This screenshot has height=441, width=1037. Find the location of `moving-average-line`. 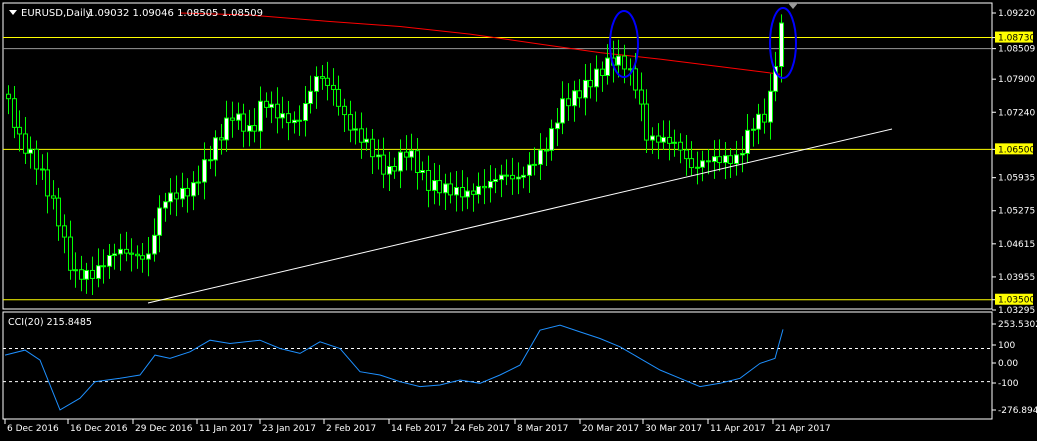

moving-average-line is located at coordinates (480, 43).